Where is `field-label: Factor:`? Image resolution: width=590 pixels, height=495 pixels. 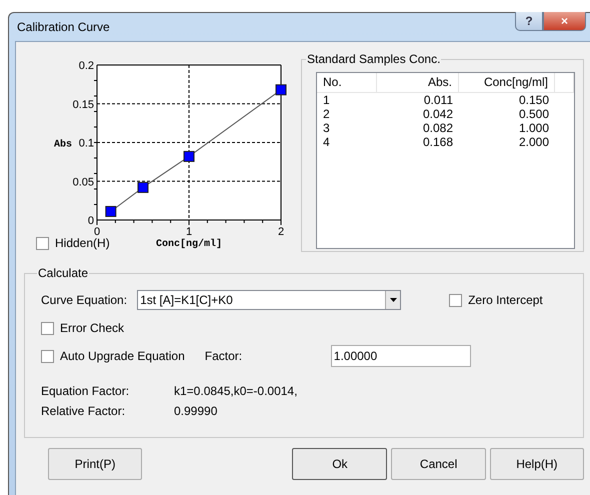 field-label: Factor: is located at coordinates (224, 356).